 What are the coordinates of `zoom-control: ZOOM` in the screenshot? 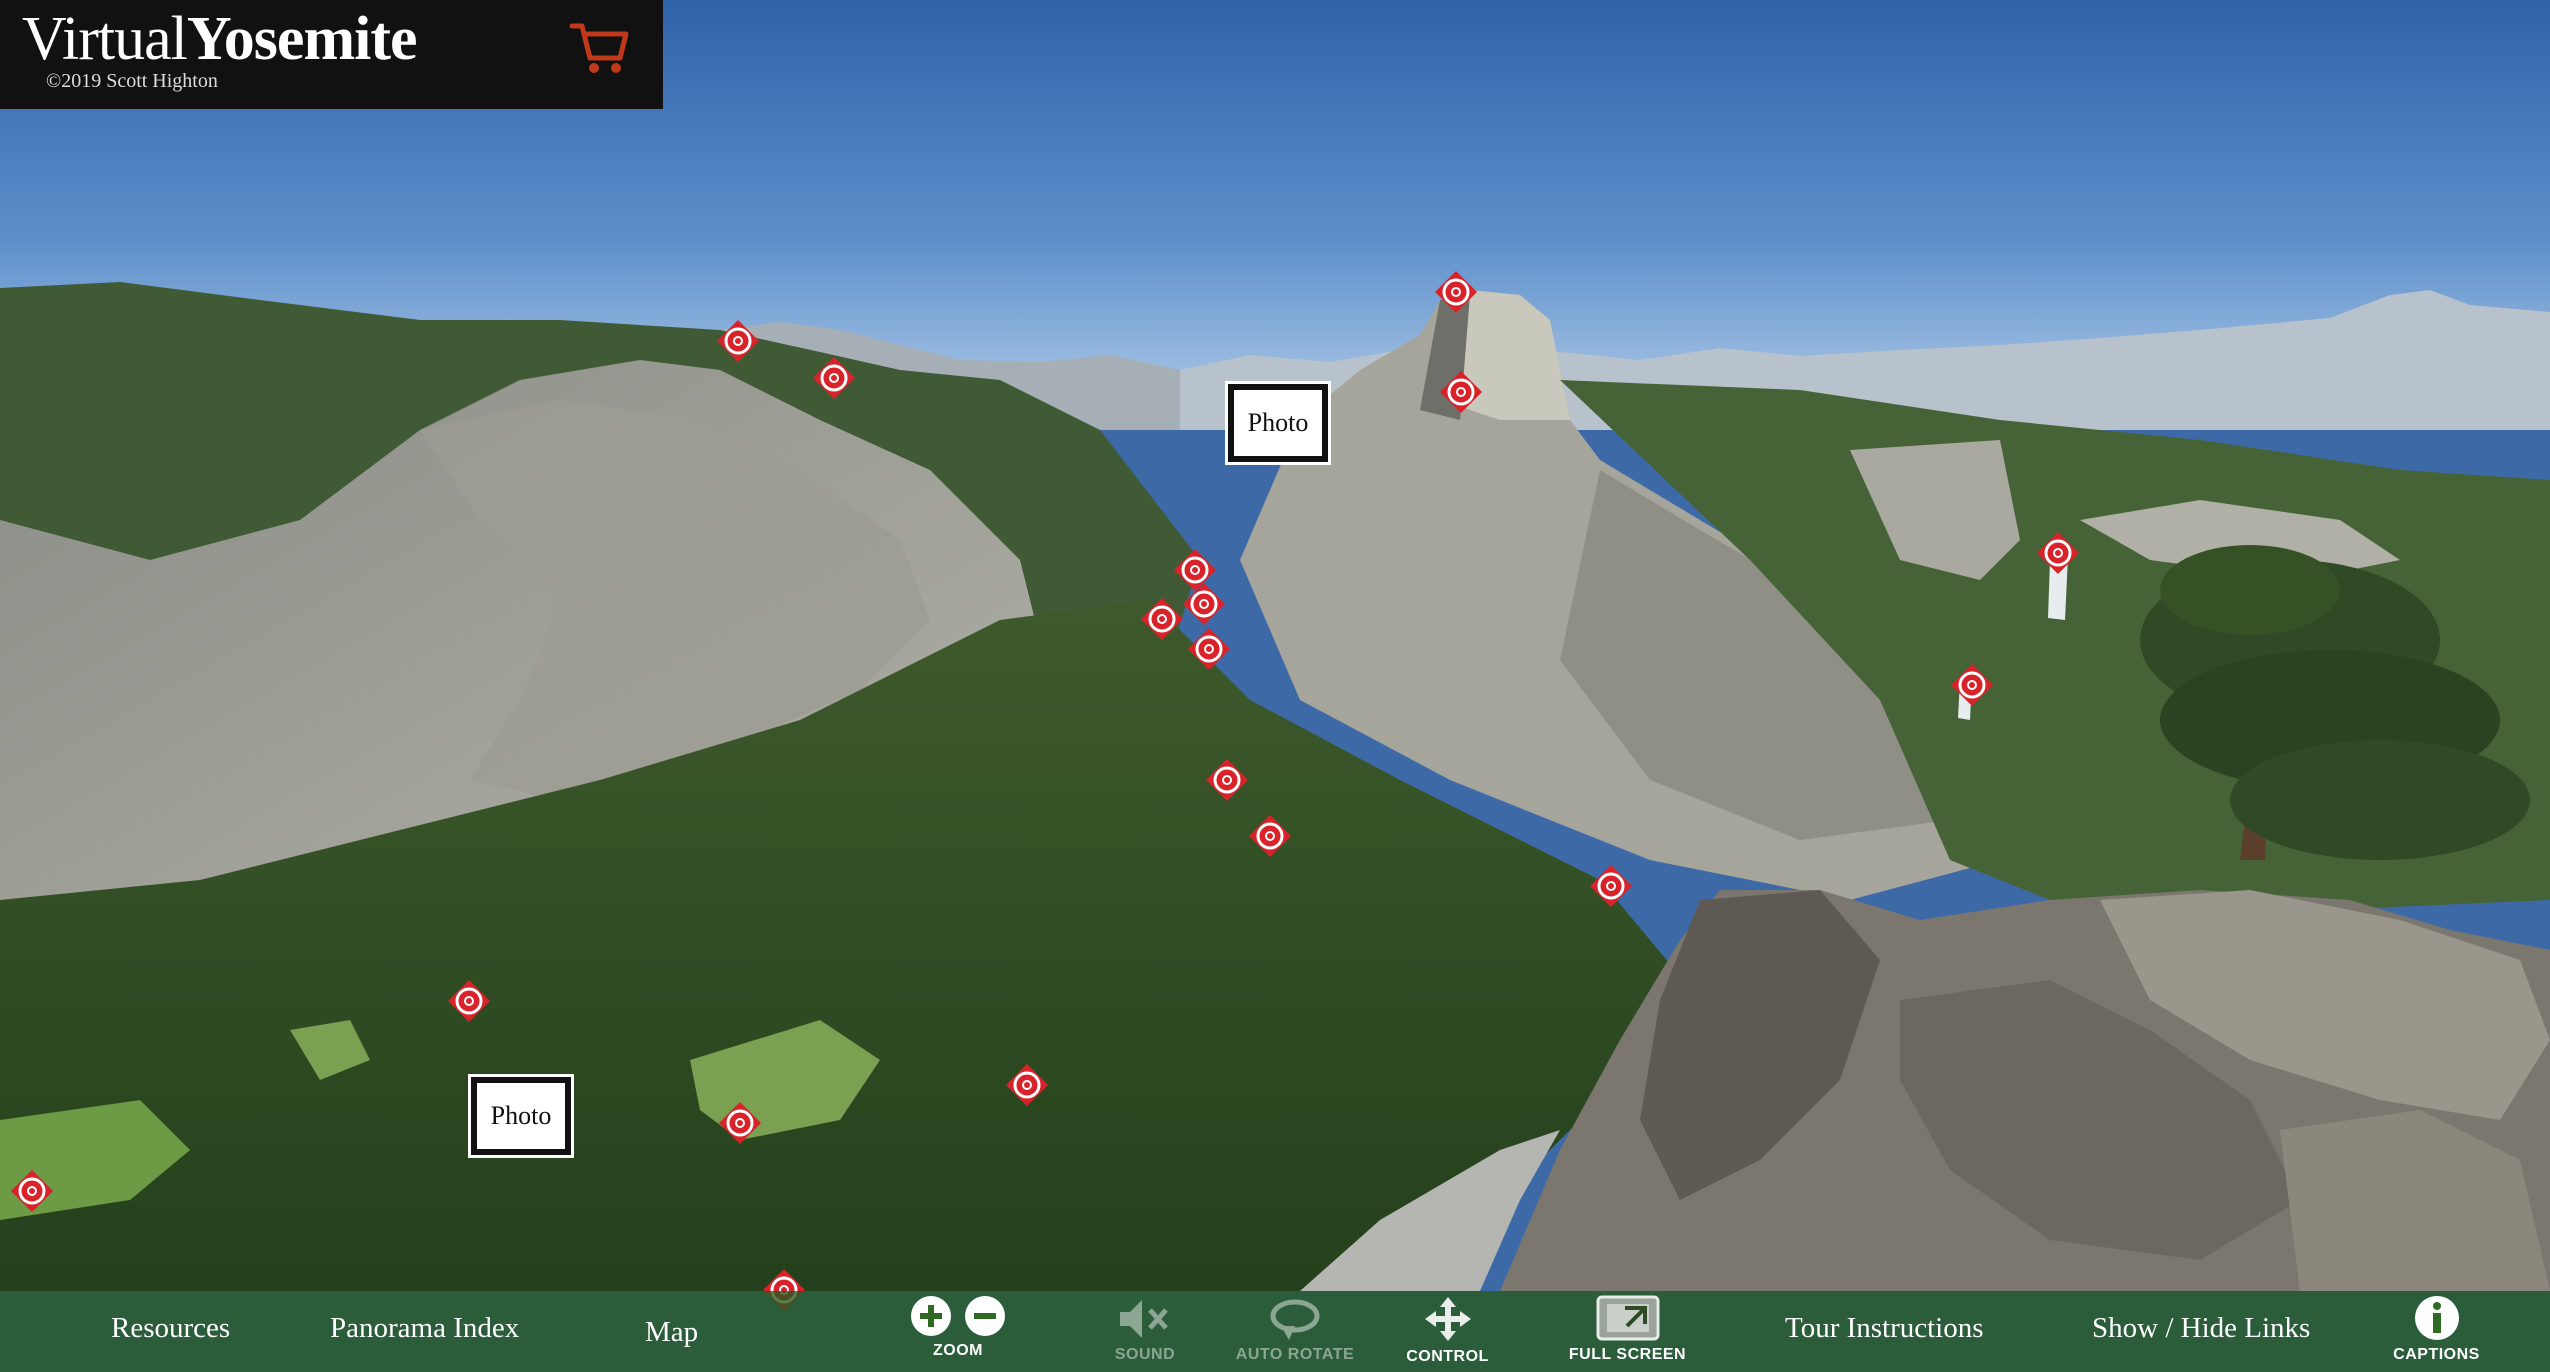 It's located at (958, 1332).